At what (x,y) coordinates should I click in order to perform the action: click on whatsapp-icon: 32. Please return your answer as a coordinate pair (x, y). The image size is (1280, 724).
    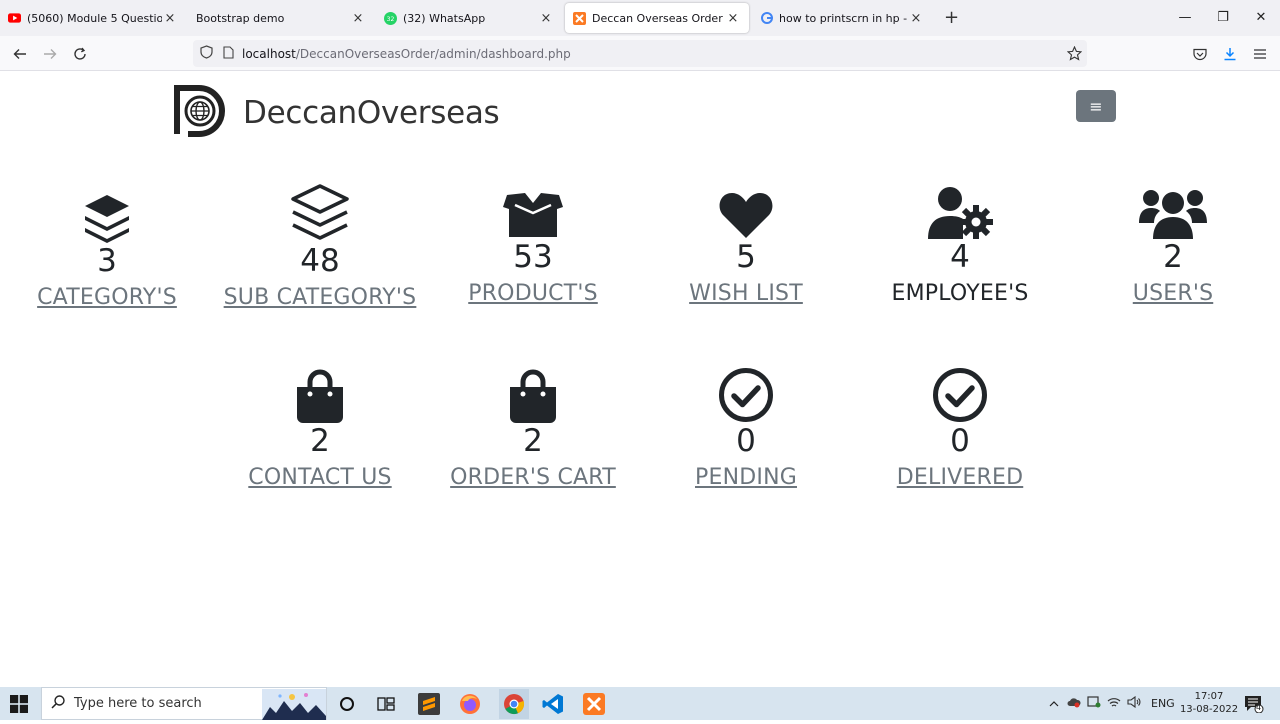
    Looking at the image, I should click on (390, 18).